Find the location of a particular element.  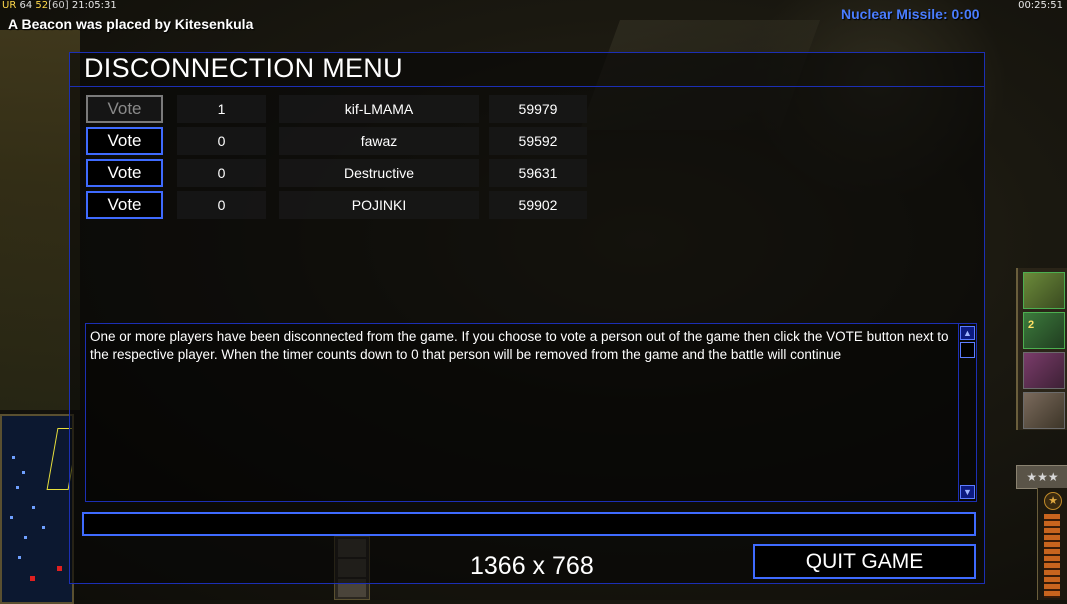

build-vehicle-button: 2 is located at coordinates (1044, 330).